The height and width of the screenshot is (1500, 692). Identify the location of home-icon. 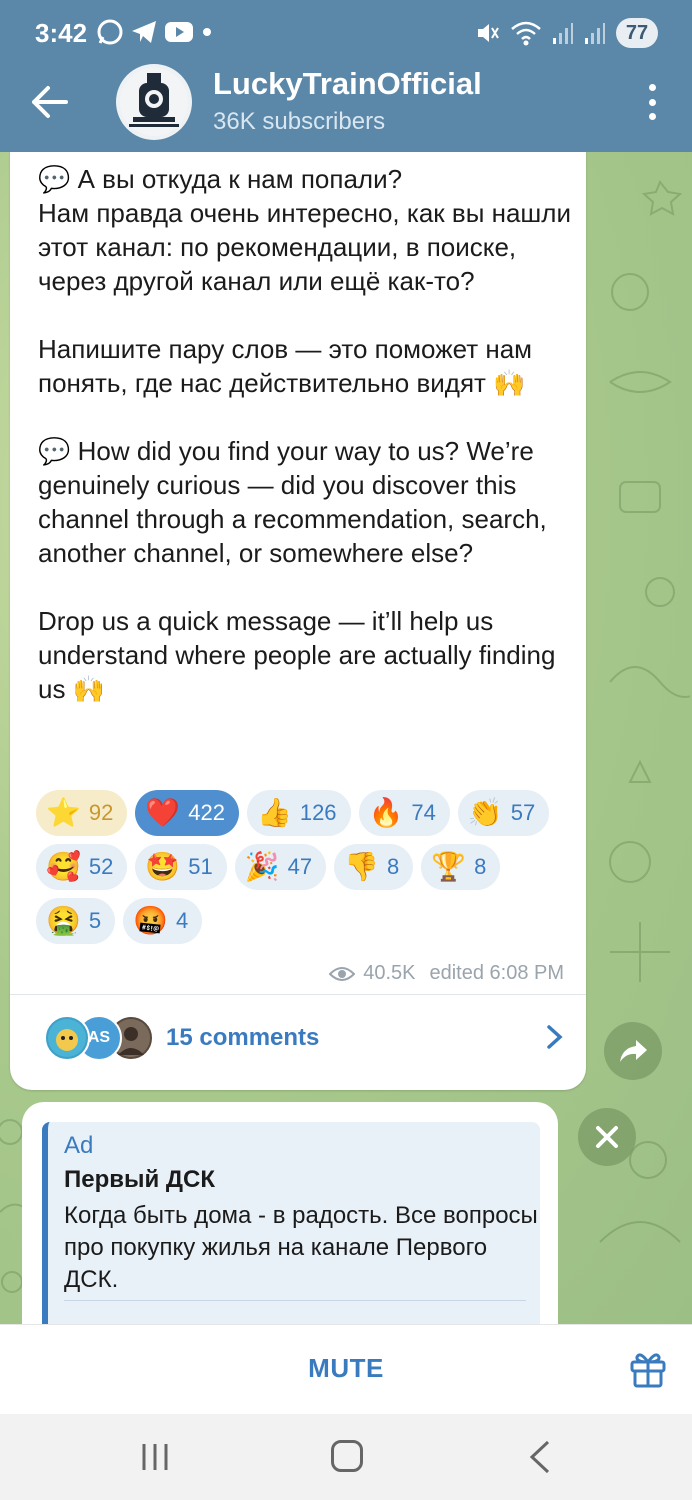
(347, 1456).